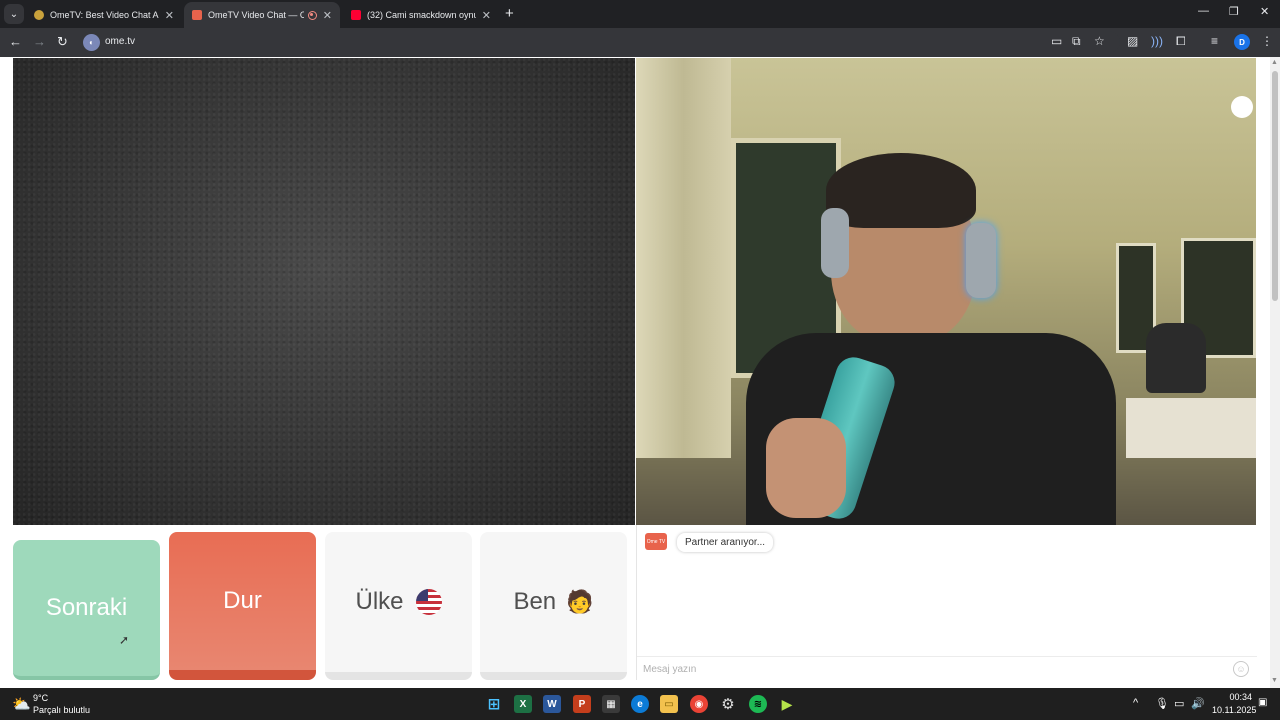 This screenshot has height=720, width=1280. Describe the element at coordinates (1176, 358) in the screenshot. I see `background-person-shape` at that location.